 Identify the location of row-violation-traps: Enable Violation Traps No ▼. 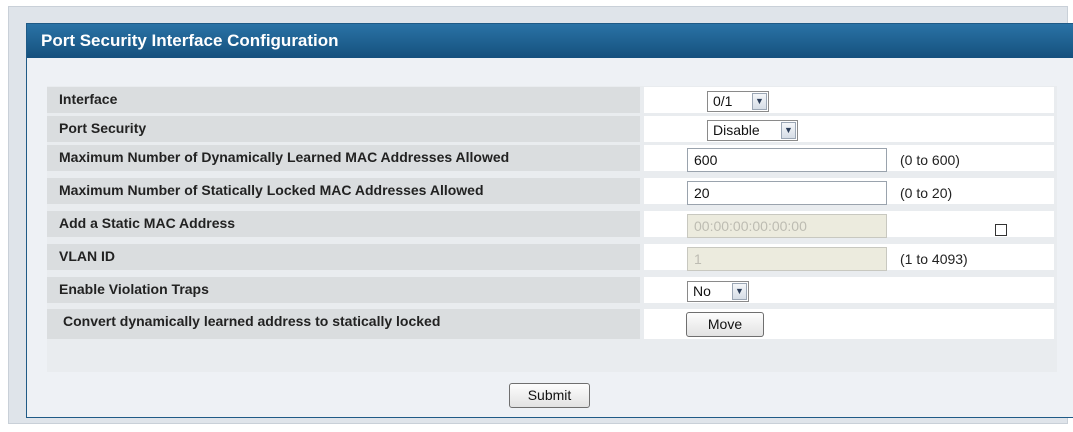
(552, 290).